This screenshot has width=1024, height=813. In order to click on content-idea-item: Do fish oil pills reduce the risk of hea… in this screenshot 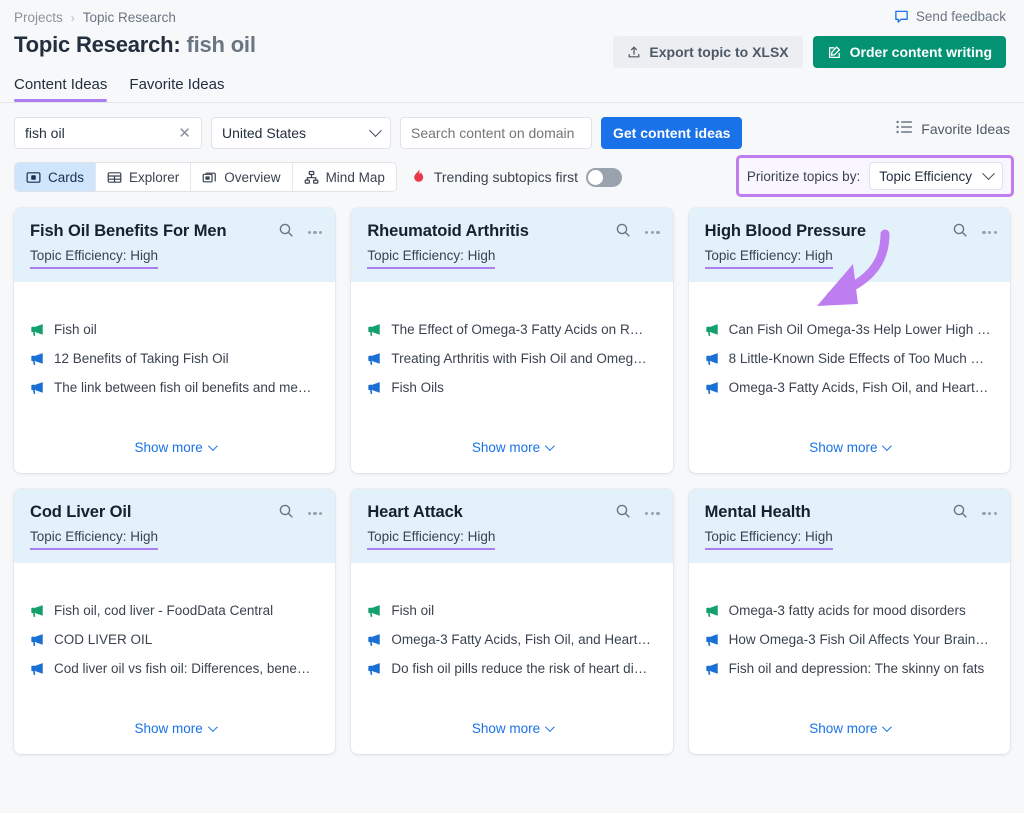, I will do `click(511, 668)`.